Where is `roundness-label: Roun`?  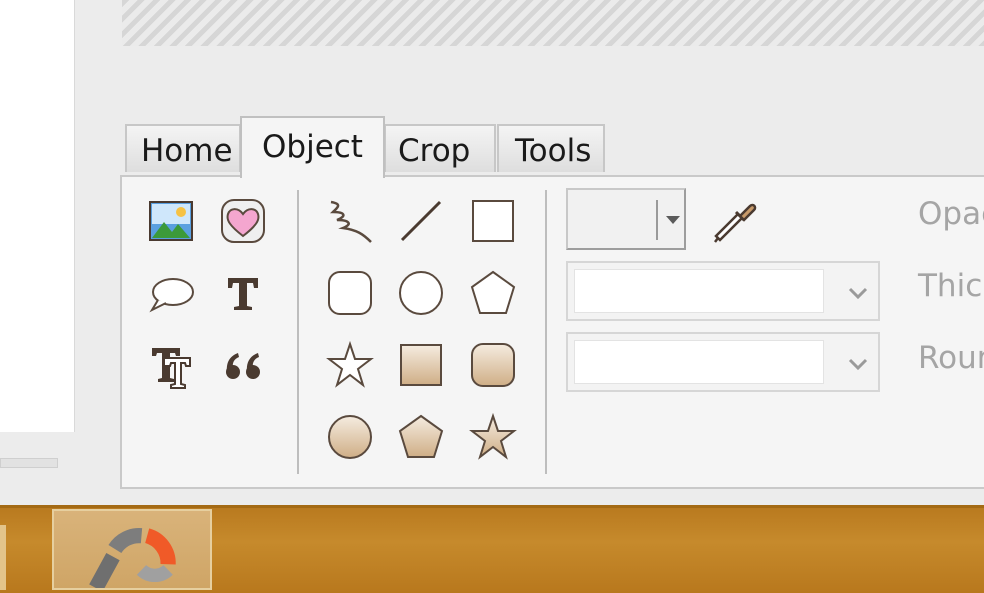 roundness-label: Roun is located at coordinates (951, 358).